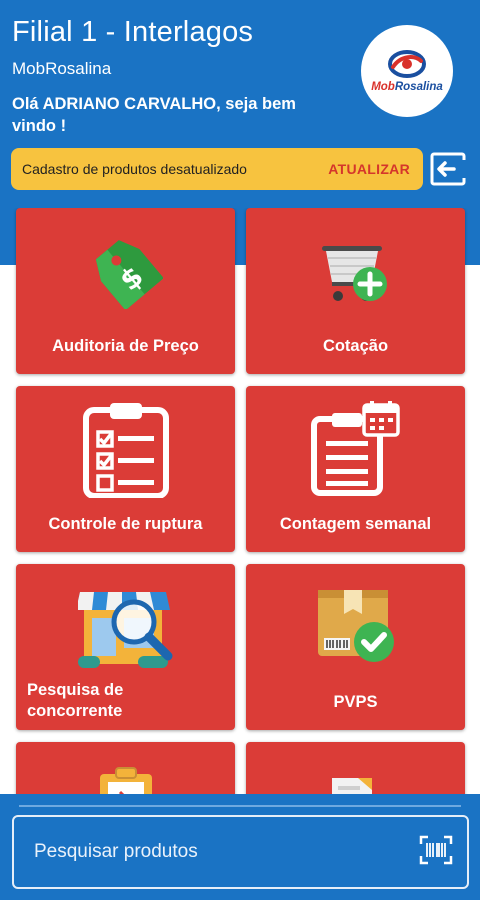  Describe the element at coordinates (240, 852) in the screenshot. I see `search-products-input: Pesquisar produtos` at that location.